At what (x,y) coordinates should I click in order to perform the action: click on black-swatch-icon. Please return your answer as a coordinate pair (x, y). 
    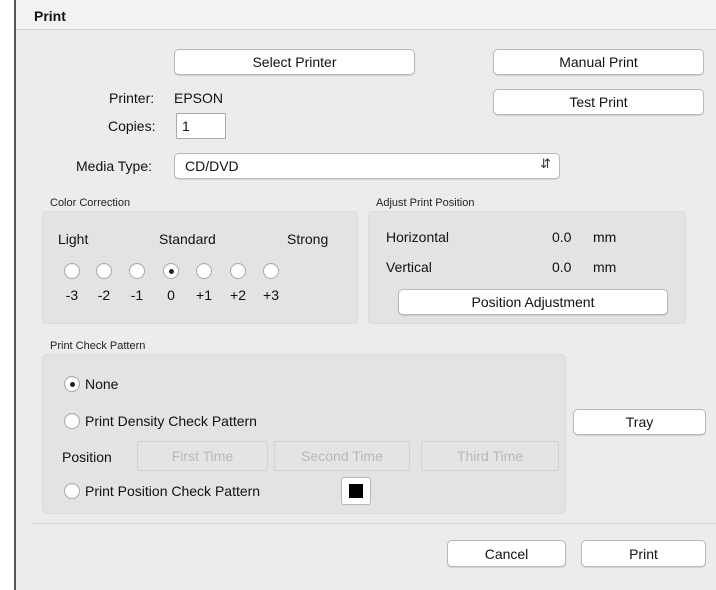
    Looking at the image, I should click on (356, 491).